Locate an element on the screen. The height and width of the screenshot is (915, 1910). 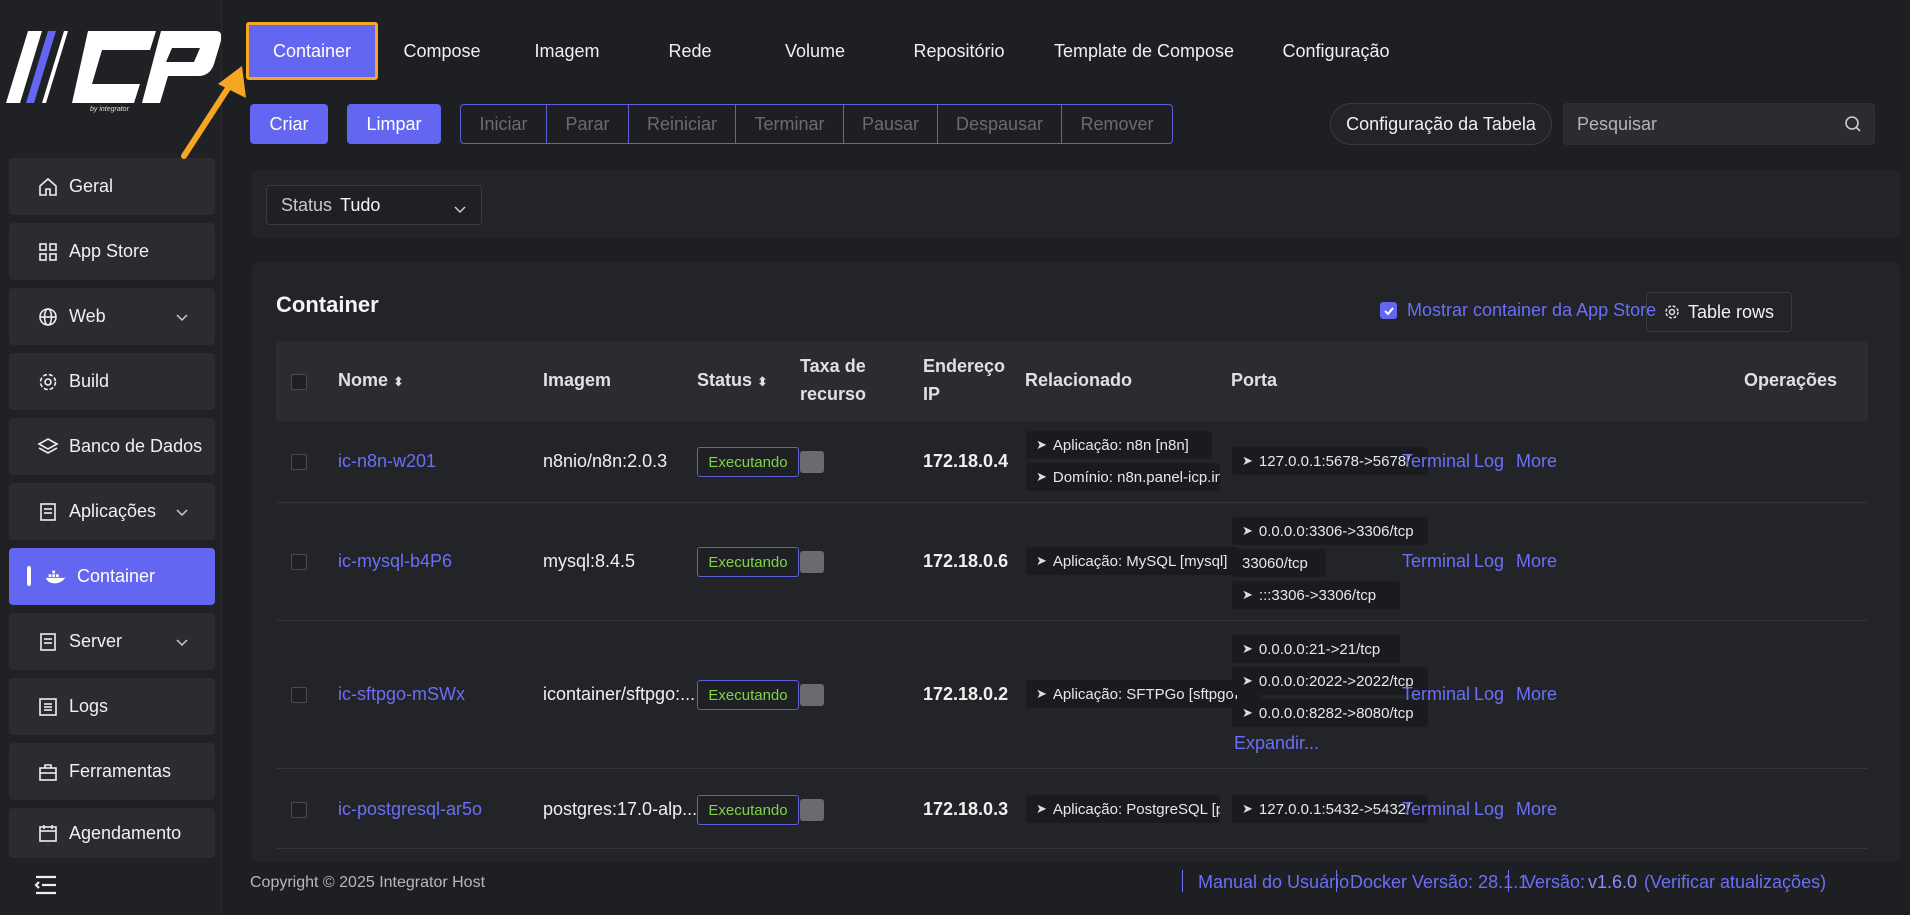
check-icon is located at coordinates (1388, 310).